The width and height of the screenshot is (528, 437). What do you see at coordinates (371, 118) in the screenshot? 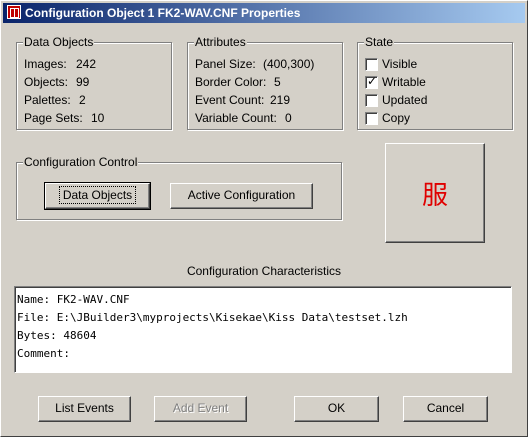
I see `copy-checkbox` at bounding box center [371, 118].